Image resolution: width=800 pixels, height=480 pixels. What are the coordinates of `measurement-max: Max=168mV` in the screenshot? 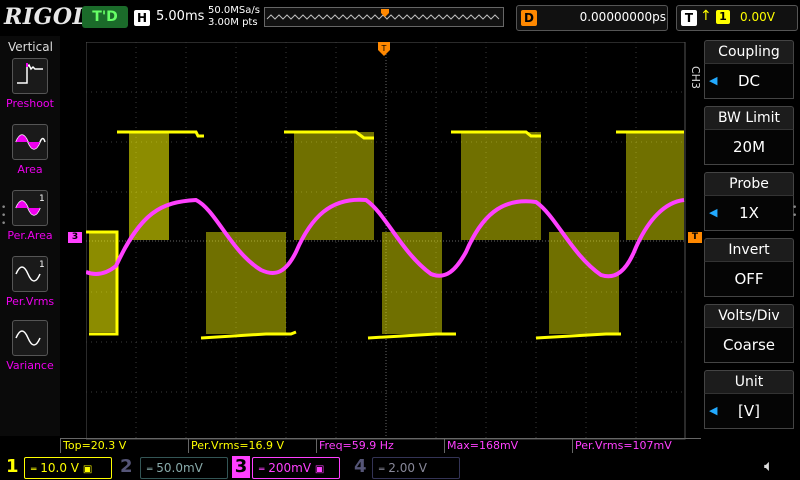 It's located at (508, 445).